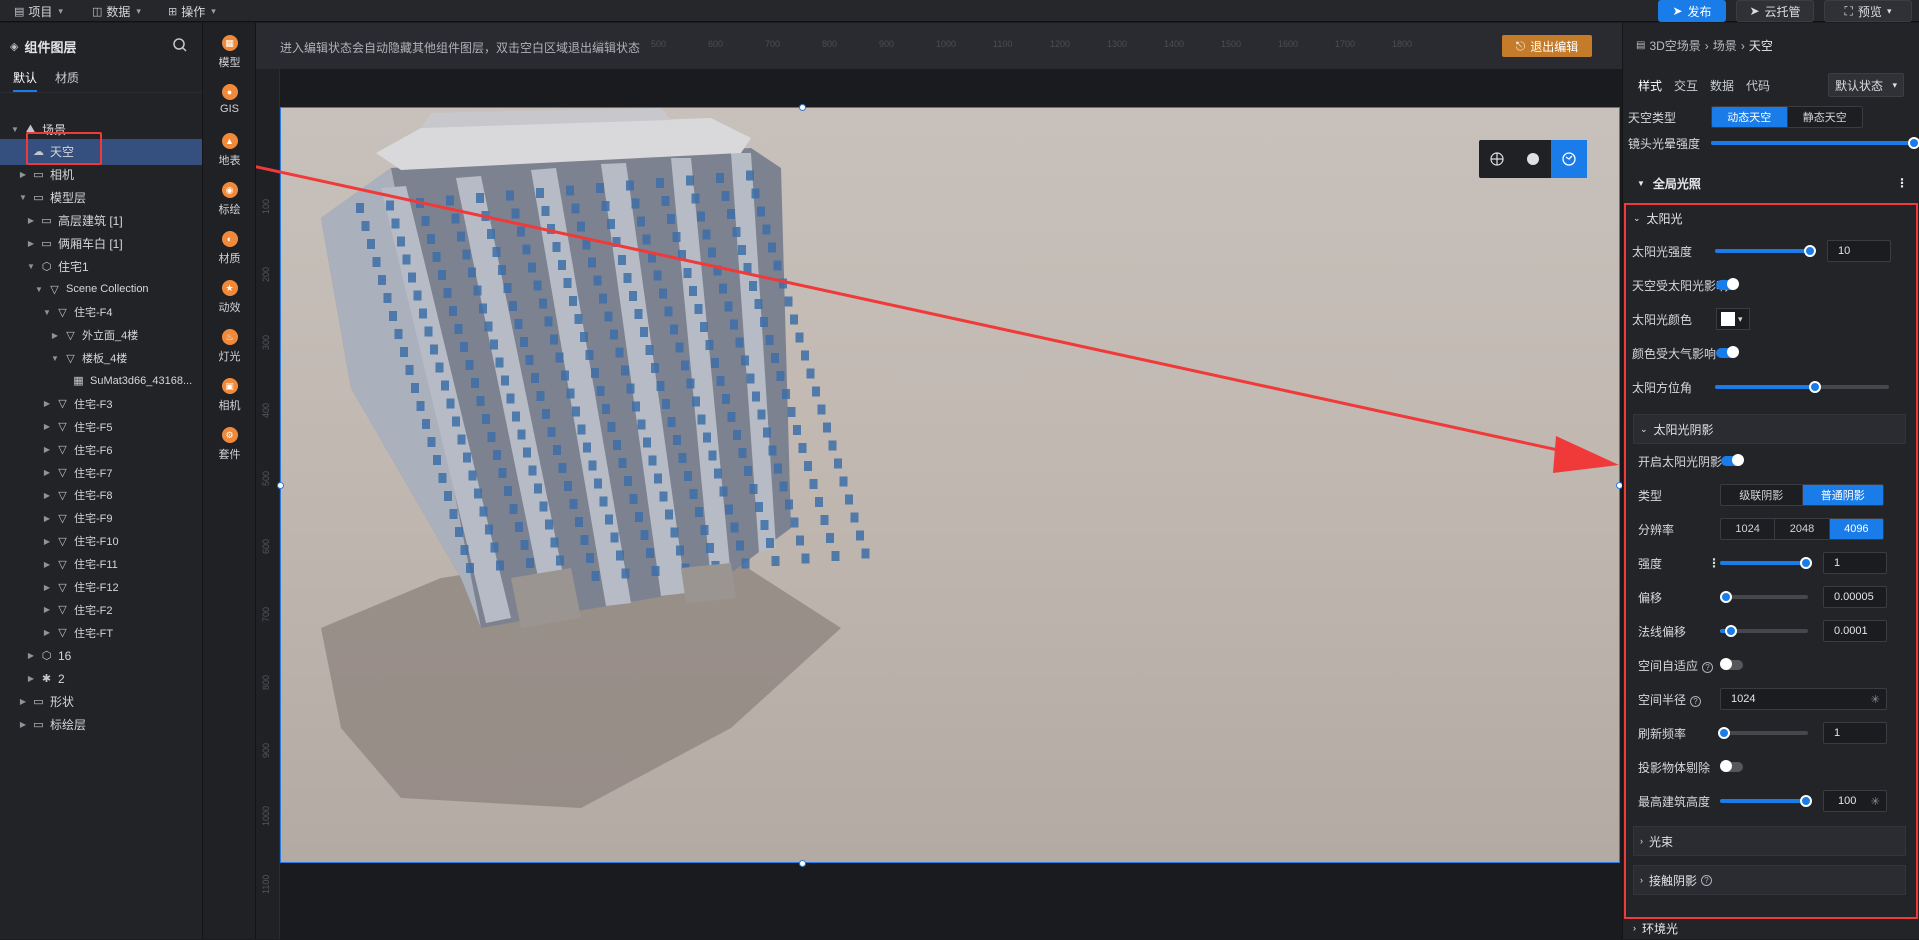 This screenshot has width=1919, height=940. What do you see at coordinates (1855, 597) in the screenshot?
I see `offset-input: 0.00005` at bounding box center [1855, 597].